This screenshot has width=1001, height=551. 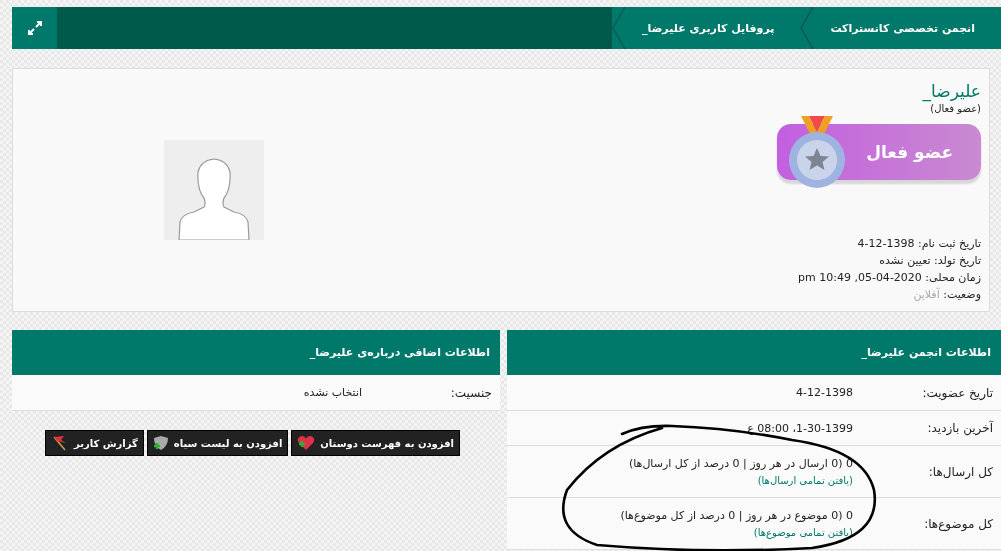 I want to click on action-button: افزودن به فهرست دوستان, so click(x=375, y=443).